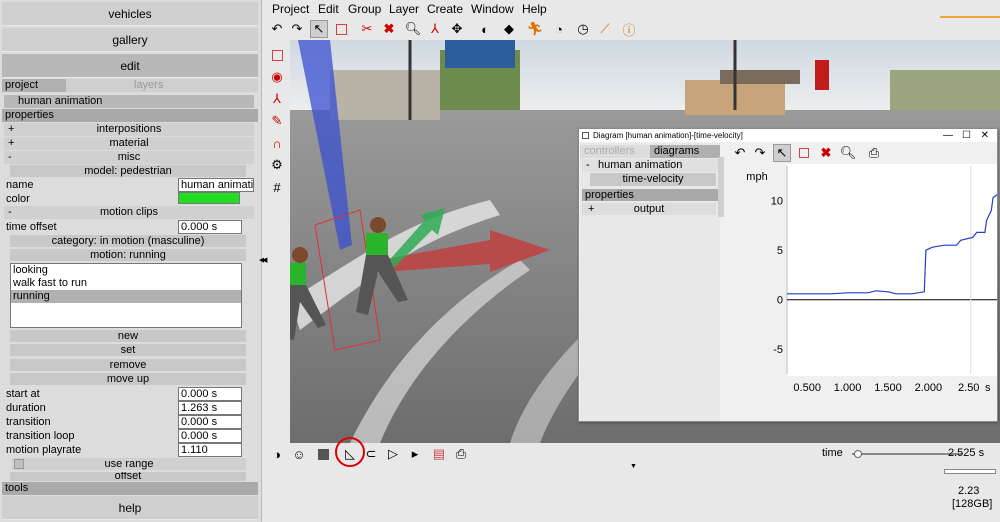  What do you see at coordinates (129, 101) in the screenshot?
I see `project-item-human-animation: human animation` at bounding box center [129, 101].